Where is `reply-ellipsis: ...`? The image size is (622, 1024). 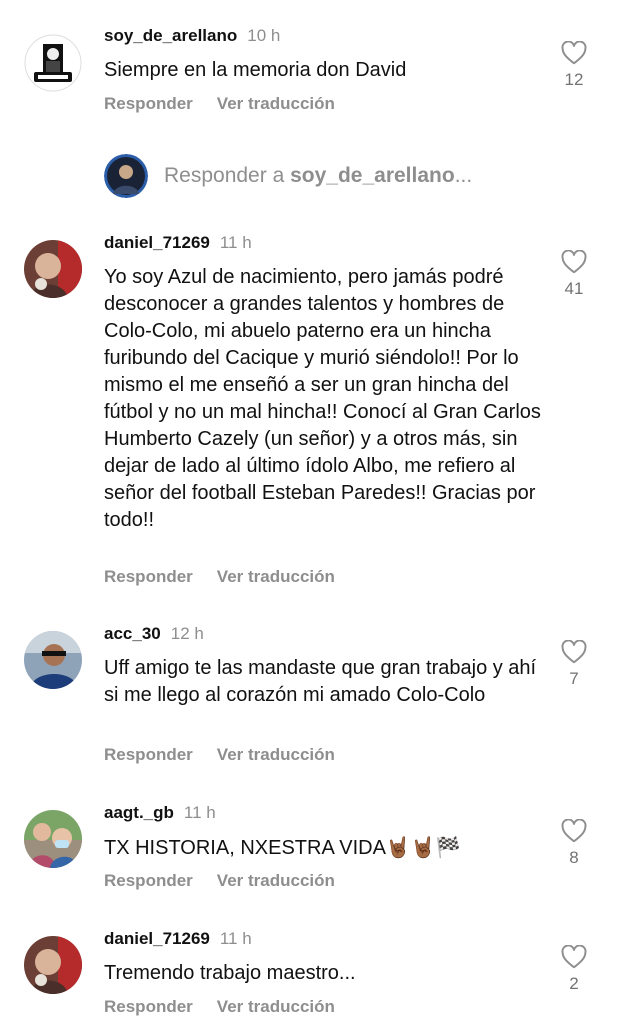 reply-ellipsis: ... is located at coordinates (463, 175).